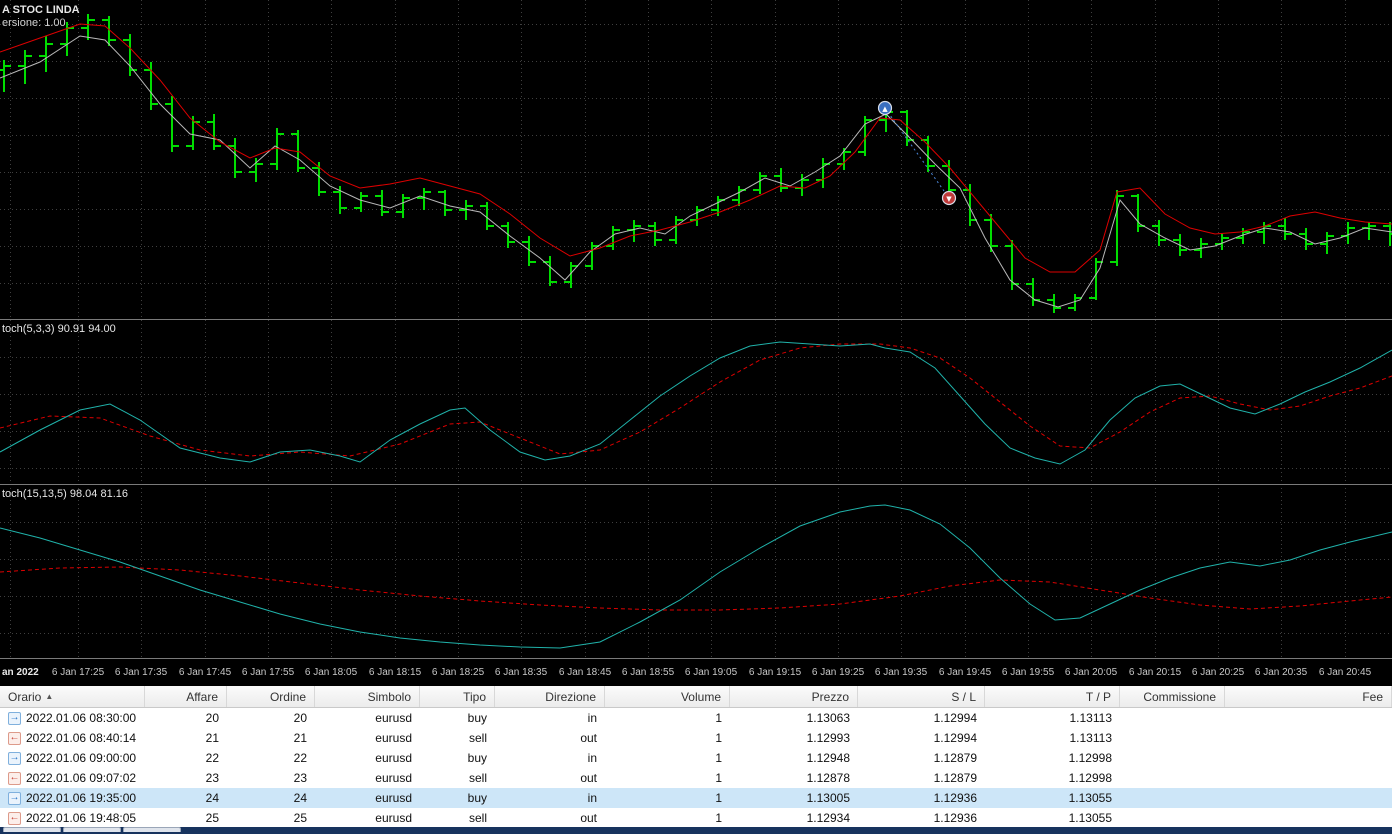  I want to click on column-header-label: Tipo, so click(474, 696).